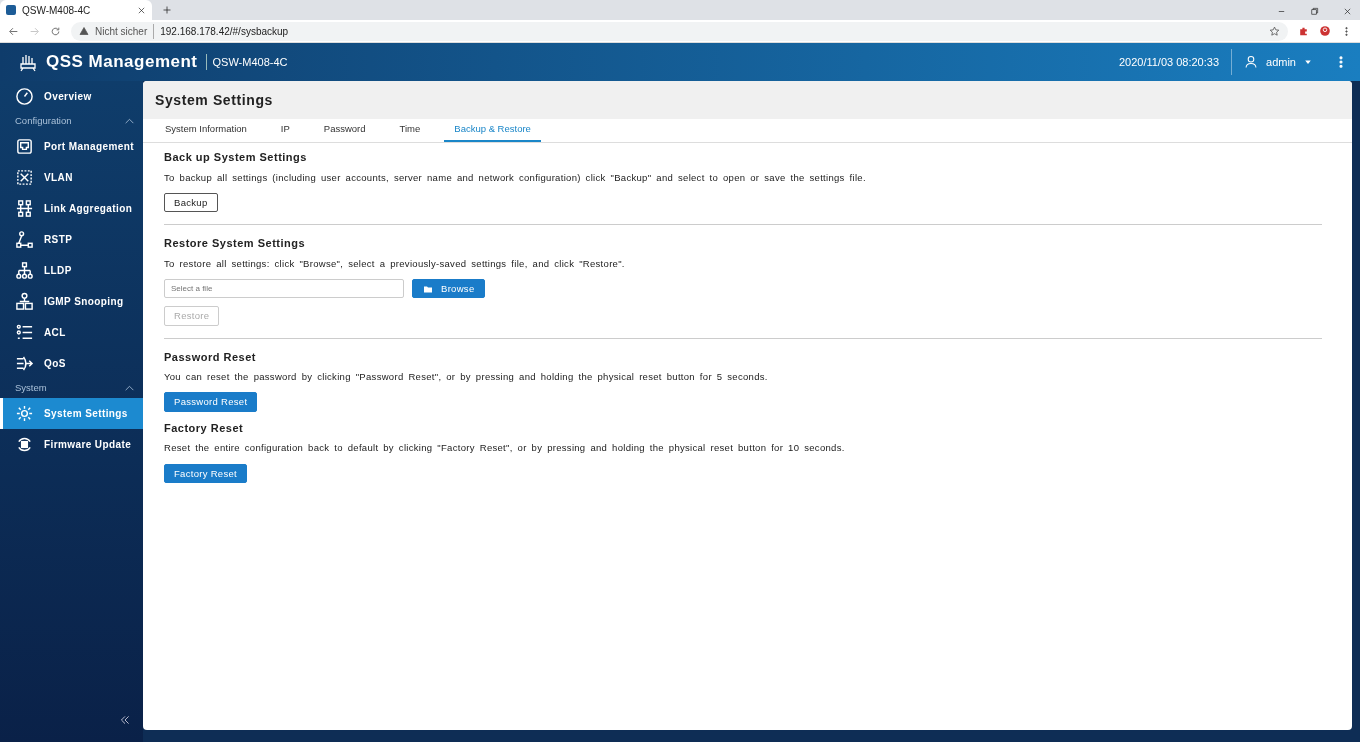  What do you see at coordinates (121, 31) in the screenshot?
I see `security-label: Nicht sicher` at bounding box center [121, 31].